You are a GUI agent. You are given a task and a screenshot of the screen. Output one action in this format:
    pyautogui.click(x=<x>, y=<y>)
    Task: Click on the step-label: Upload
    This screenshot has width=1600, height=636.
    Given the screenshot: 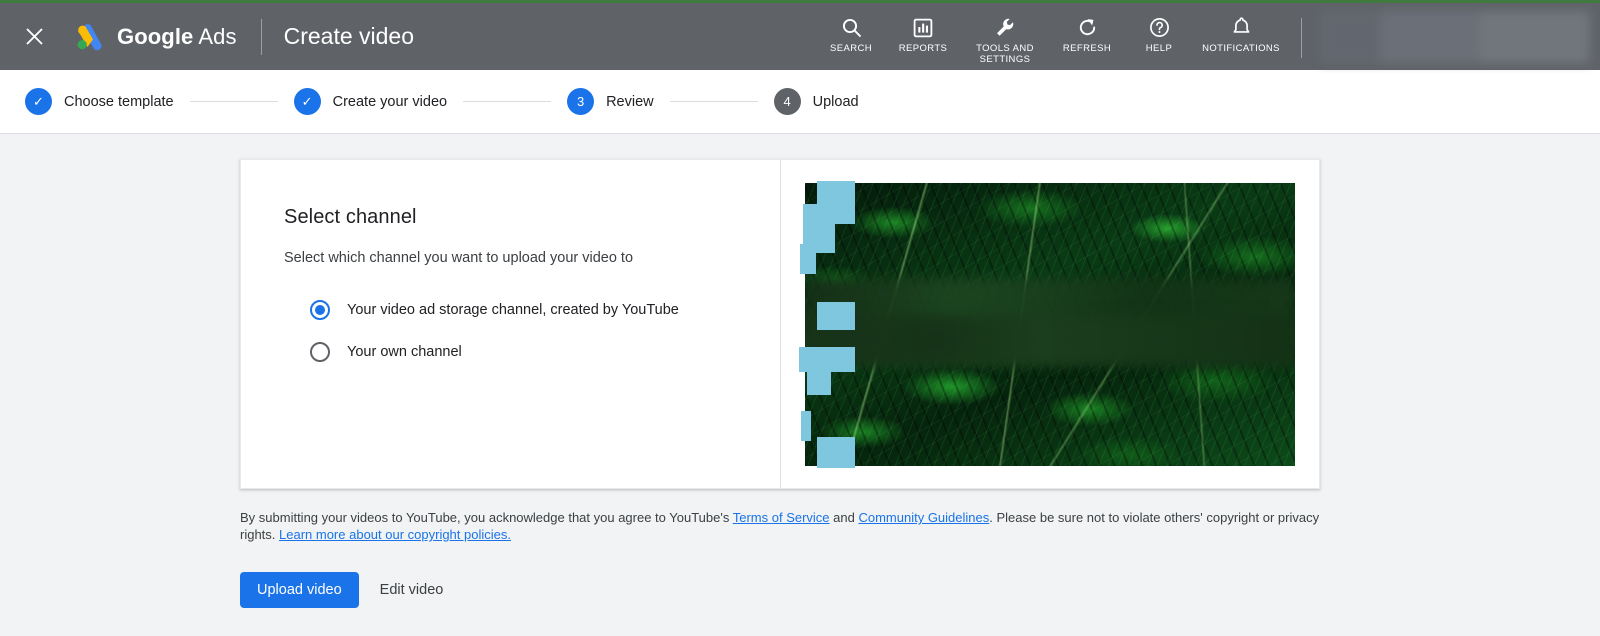 What is the action you would take?
    pyautogui.click(x=835, y=101)
    